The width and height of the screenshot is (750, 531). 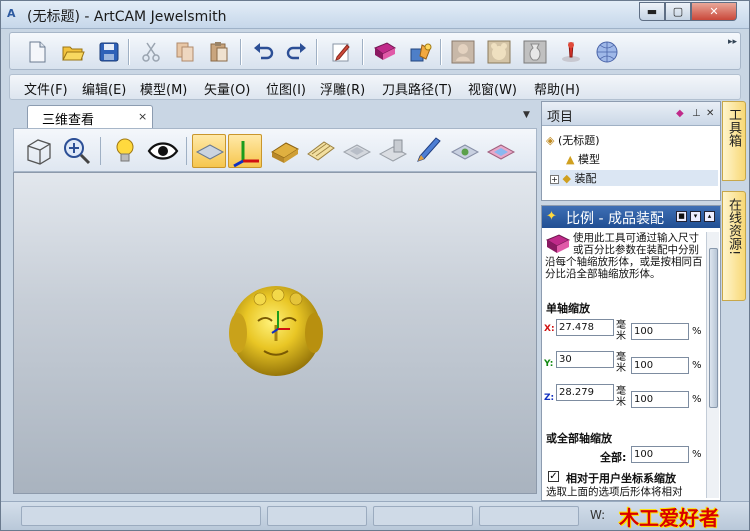 What do you see at coordinates (73, 52) in the screenshot?
I see `open-folder-icon` at bounding box center [73, 52].